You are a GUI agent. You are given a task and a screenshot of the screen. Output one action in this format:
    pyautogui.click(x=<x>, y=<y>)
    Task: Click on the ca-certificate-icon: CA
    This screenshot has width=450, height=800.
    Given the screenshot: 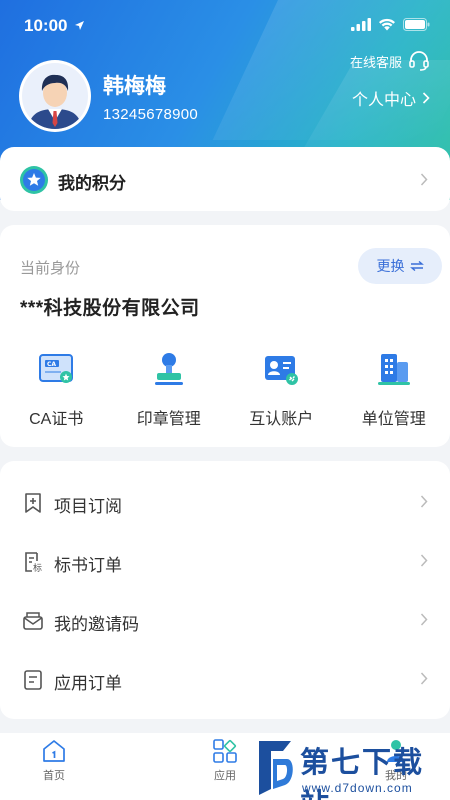 What is the action you would take?
    pyautogui.click(x=56, y=368)
    